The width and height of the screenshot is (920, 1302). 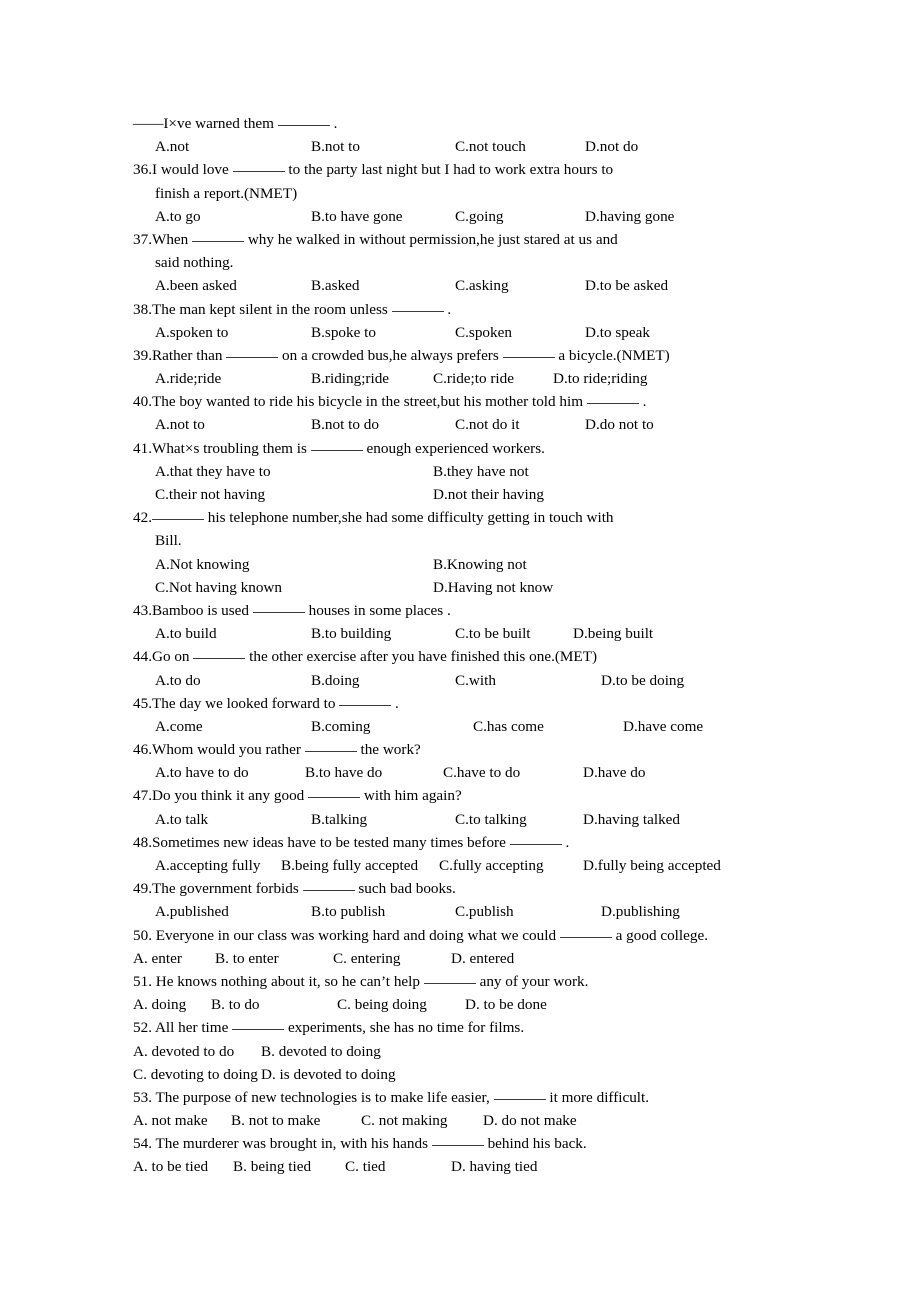 I want to click on answer-option: A.been asked, so click(x=196, y=285).